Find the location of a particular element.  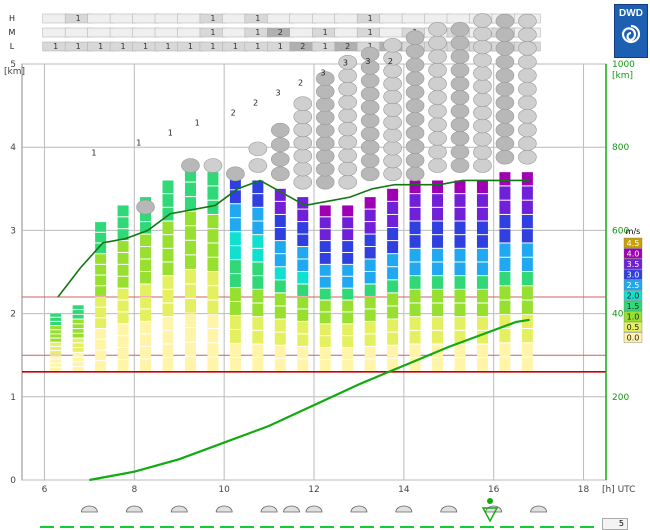

y-left-tick-label-0: 0 is located at coordinates (13, 481).